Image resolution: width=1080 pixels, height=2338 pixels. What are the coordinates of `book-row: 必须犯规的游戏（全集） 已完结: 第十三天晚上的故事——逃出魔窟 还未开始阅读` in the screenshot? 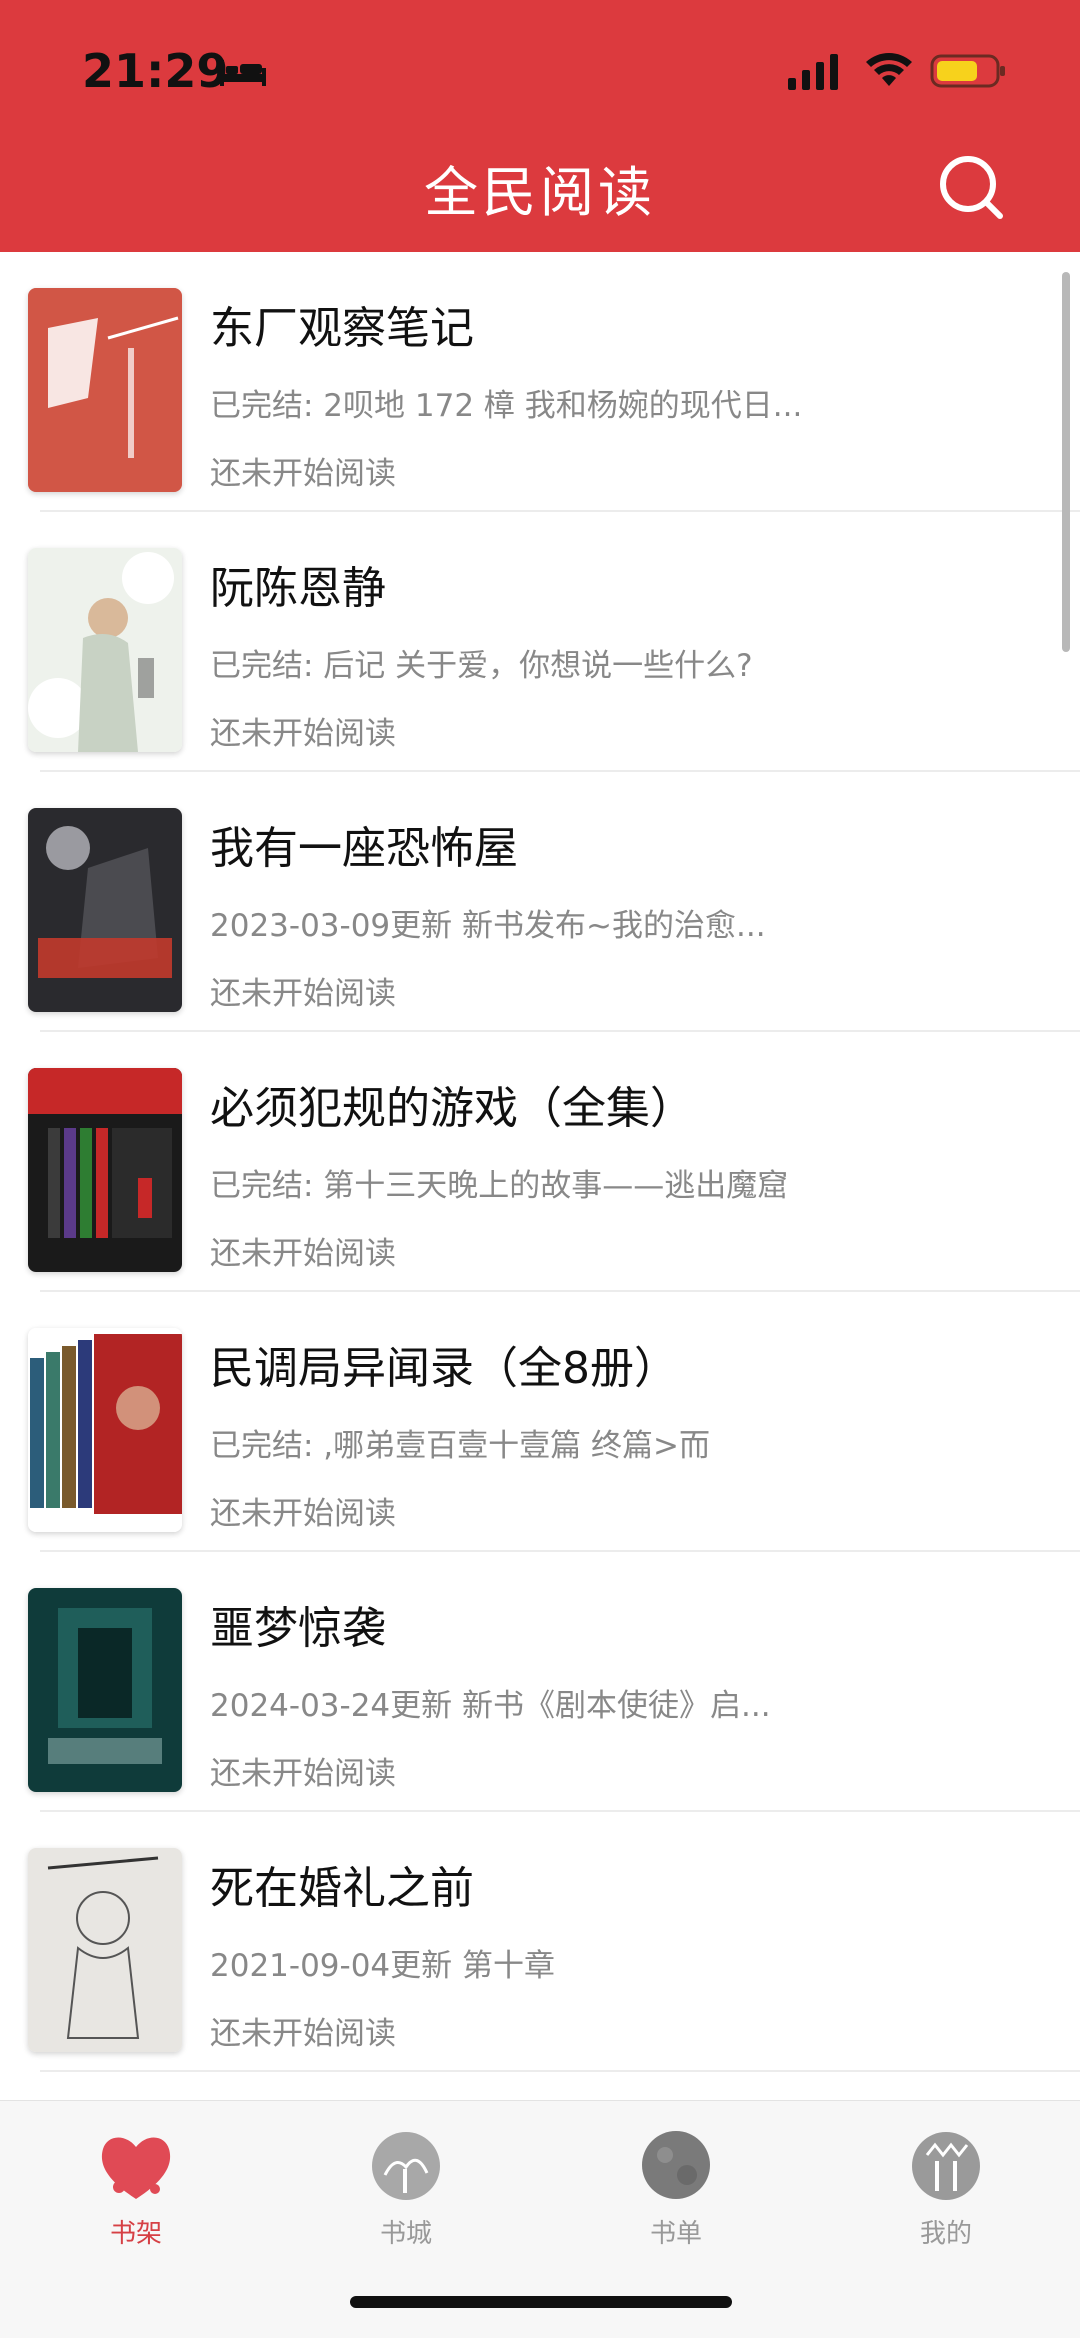 It's located at (540, 1162).